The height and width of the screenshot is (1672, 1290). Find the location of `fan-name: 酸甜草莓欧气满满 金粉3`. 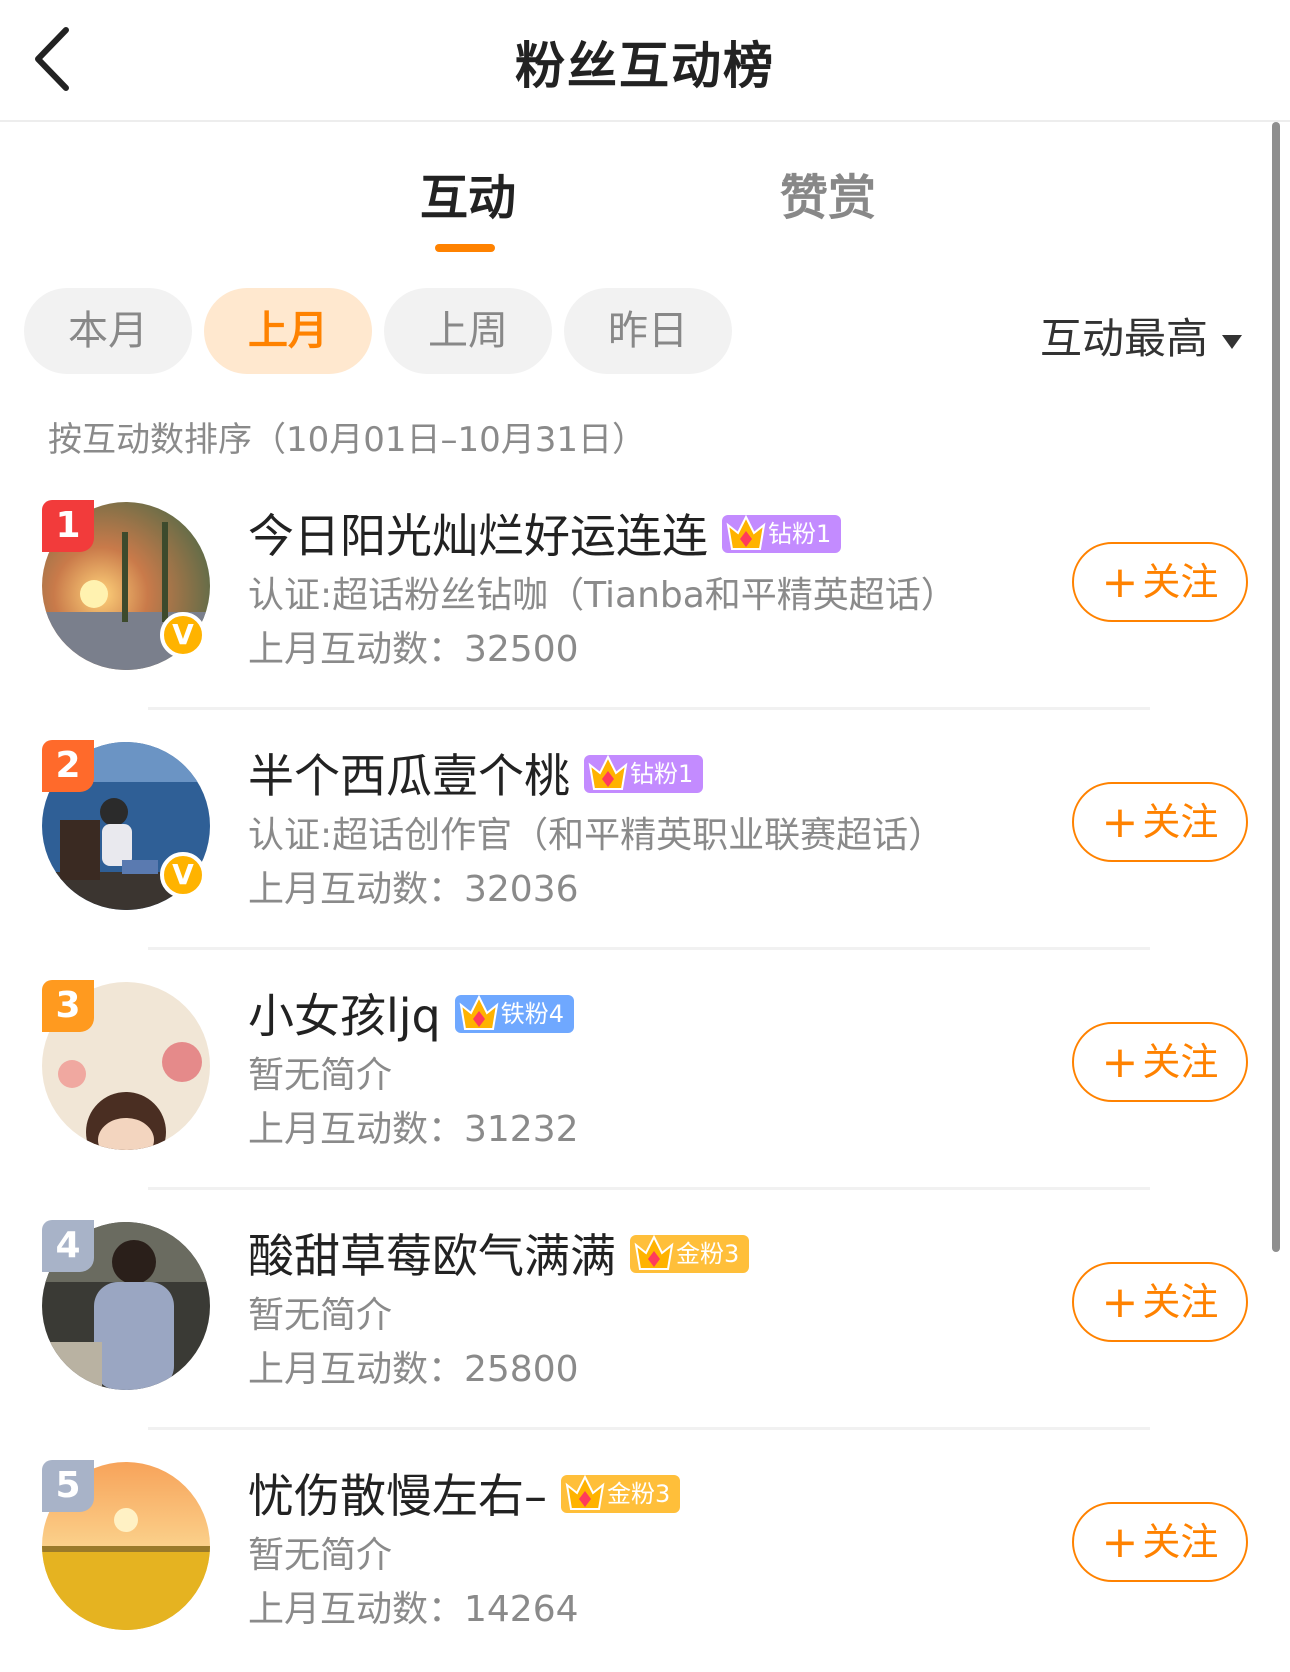

fan-name: 酸甜草莓欧气满满 金粉3 is located at coordinates (499, 1253).